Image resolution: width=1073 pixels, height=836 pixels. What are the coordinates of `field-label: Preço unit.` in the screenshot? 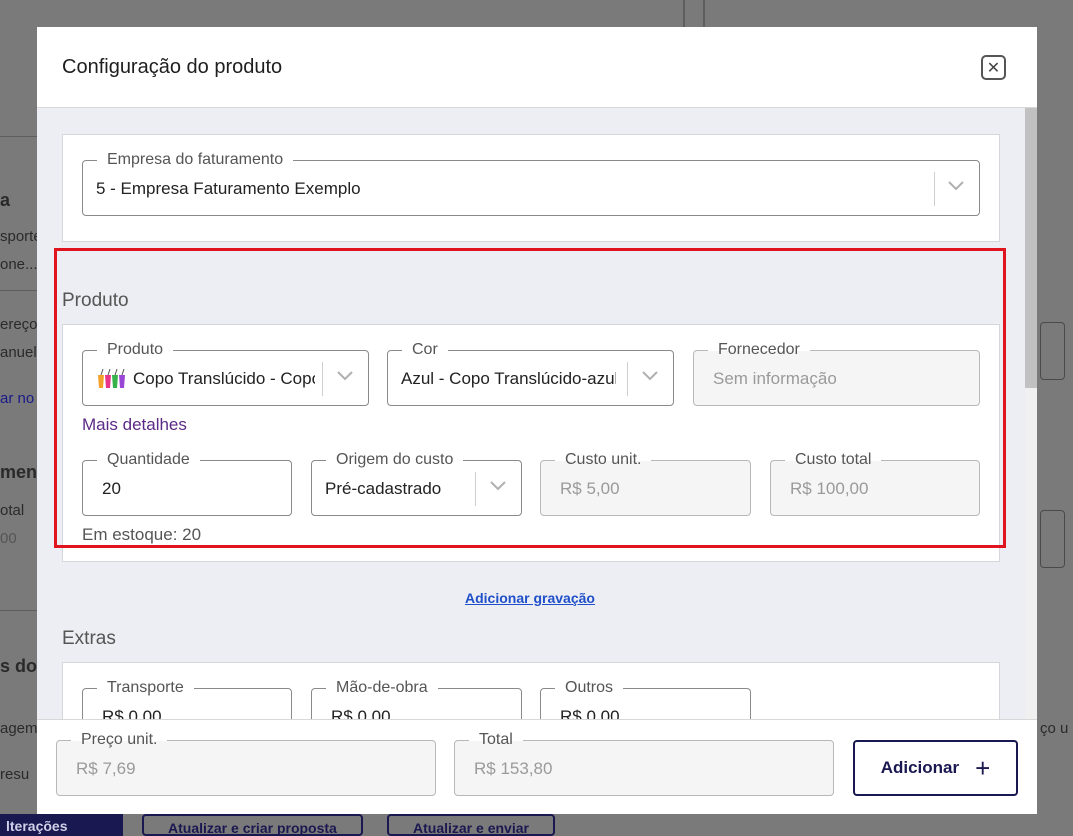 It's located at (119, 740).